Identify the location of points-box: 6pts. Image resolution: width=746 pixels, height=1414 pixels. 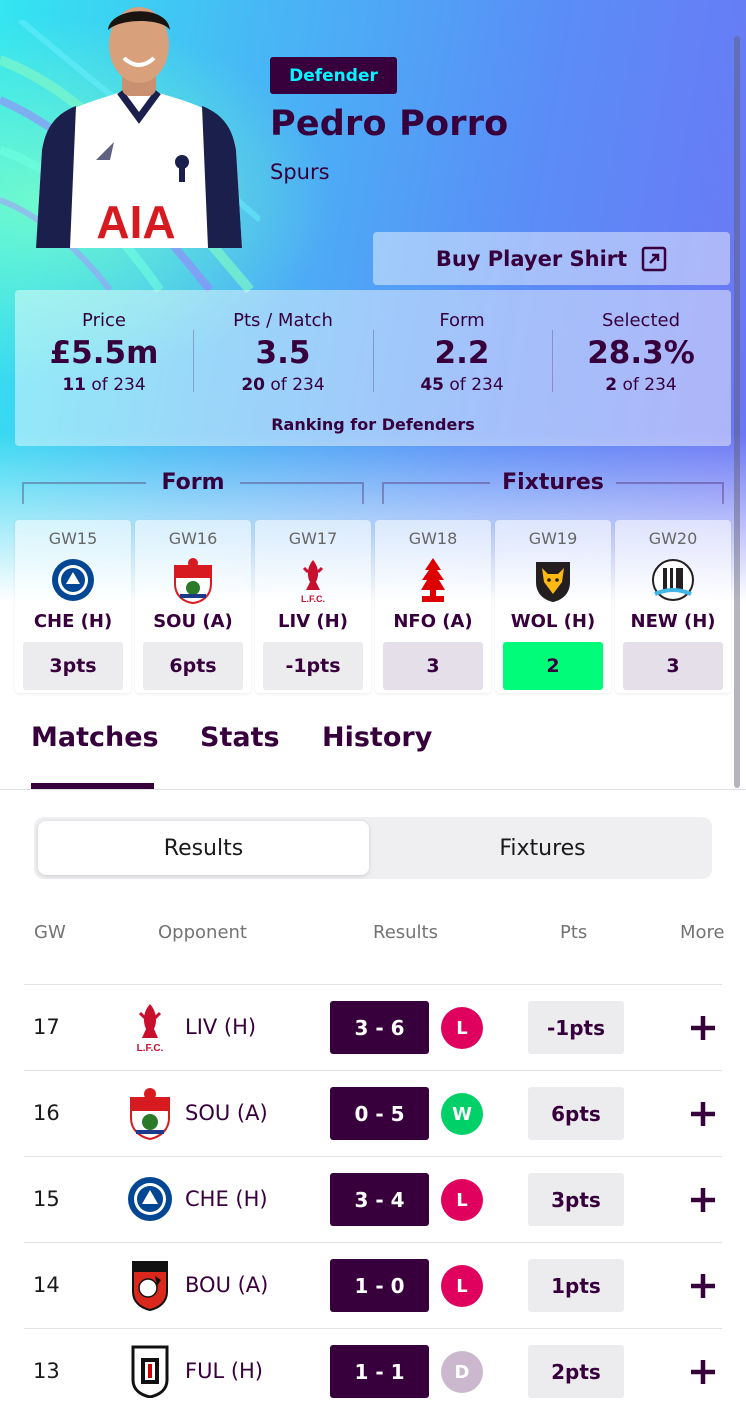
(193, 666).